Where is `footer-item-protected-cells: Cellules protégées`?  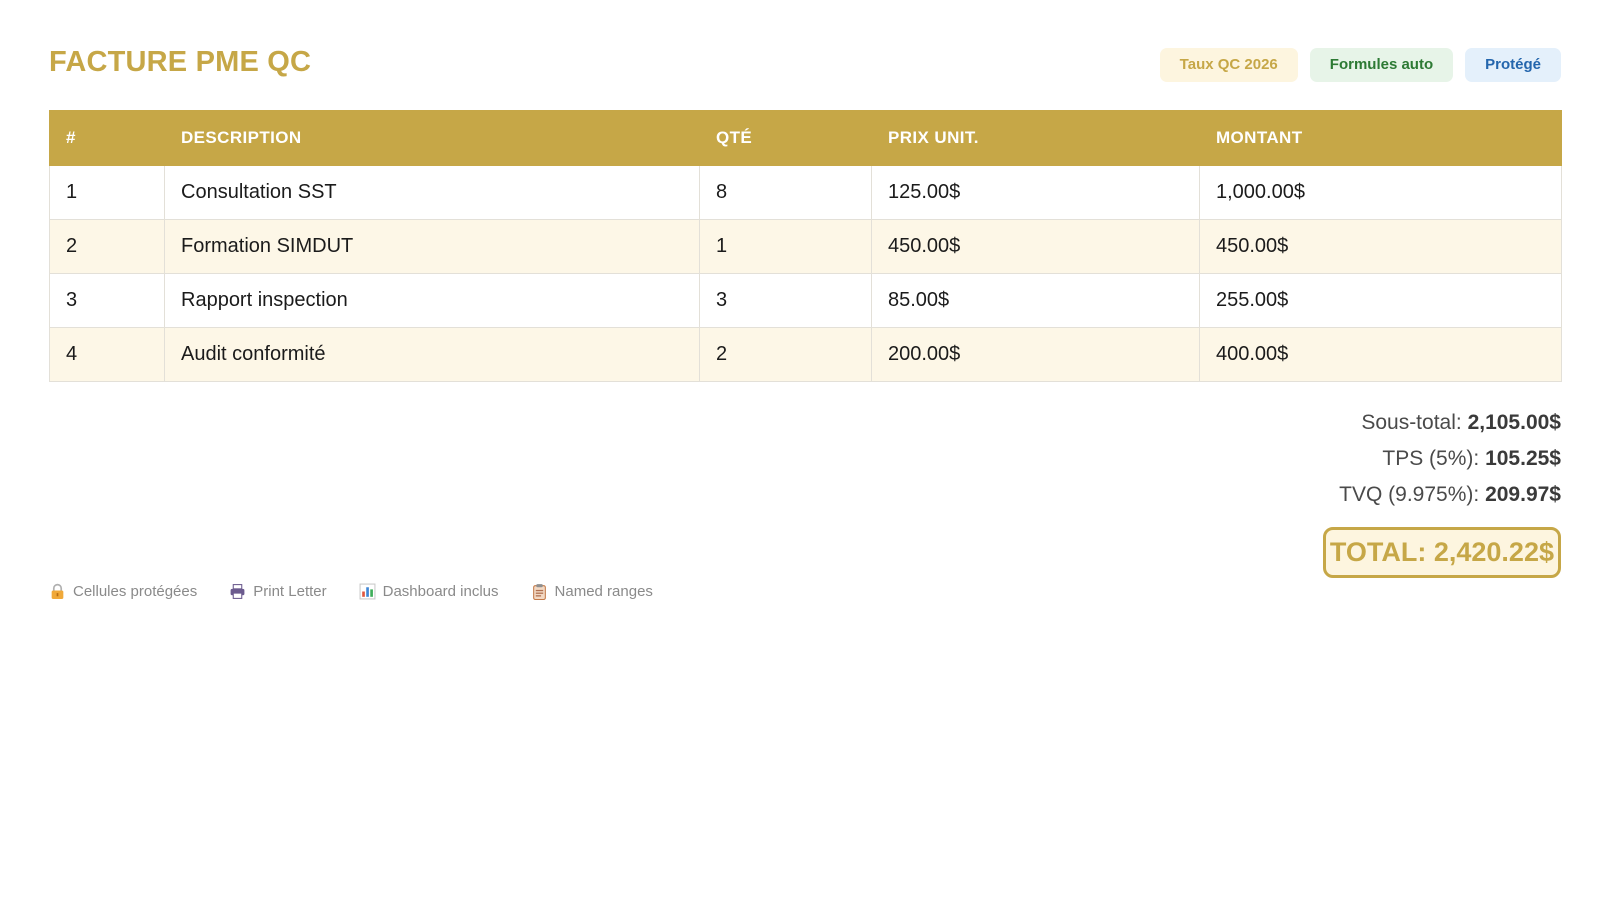
footer-item-protected-cells: Cellules protégées is located at coordinates (123, 591).